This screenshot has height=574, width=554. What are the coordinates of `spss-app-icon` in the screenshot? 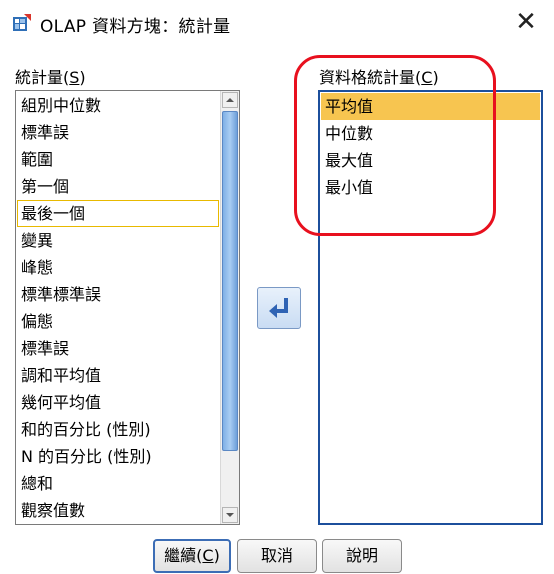 It's located at (22, 22).